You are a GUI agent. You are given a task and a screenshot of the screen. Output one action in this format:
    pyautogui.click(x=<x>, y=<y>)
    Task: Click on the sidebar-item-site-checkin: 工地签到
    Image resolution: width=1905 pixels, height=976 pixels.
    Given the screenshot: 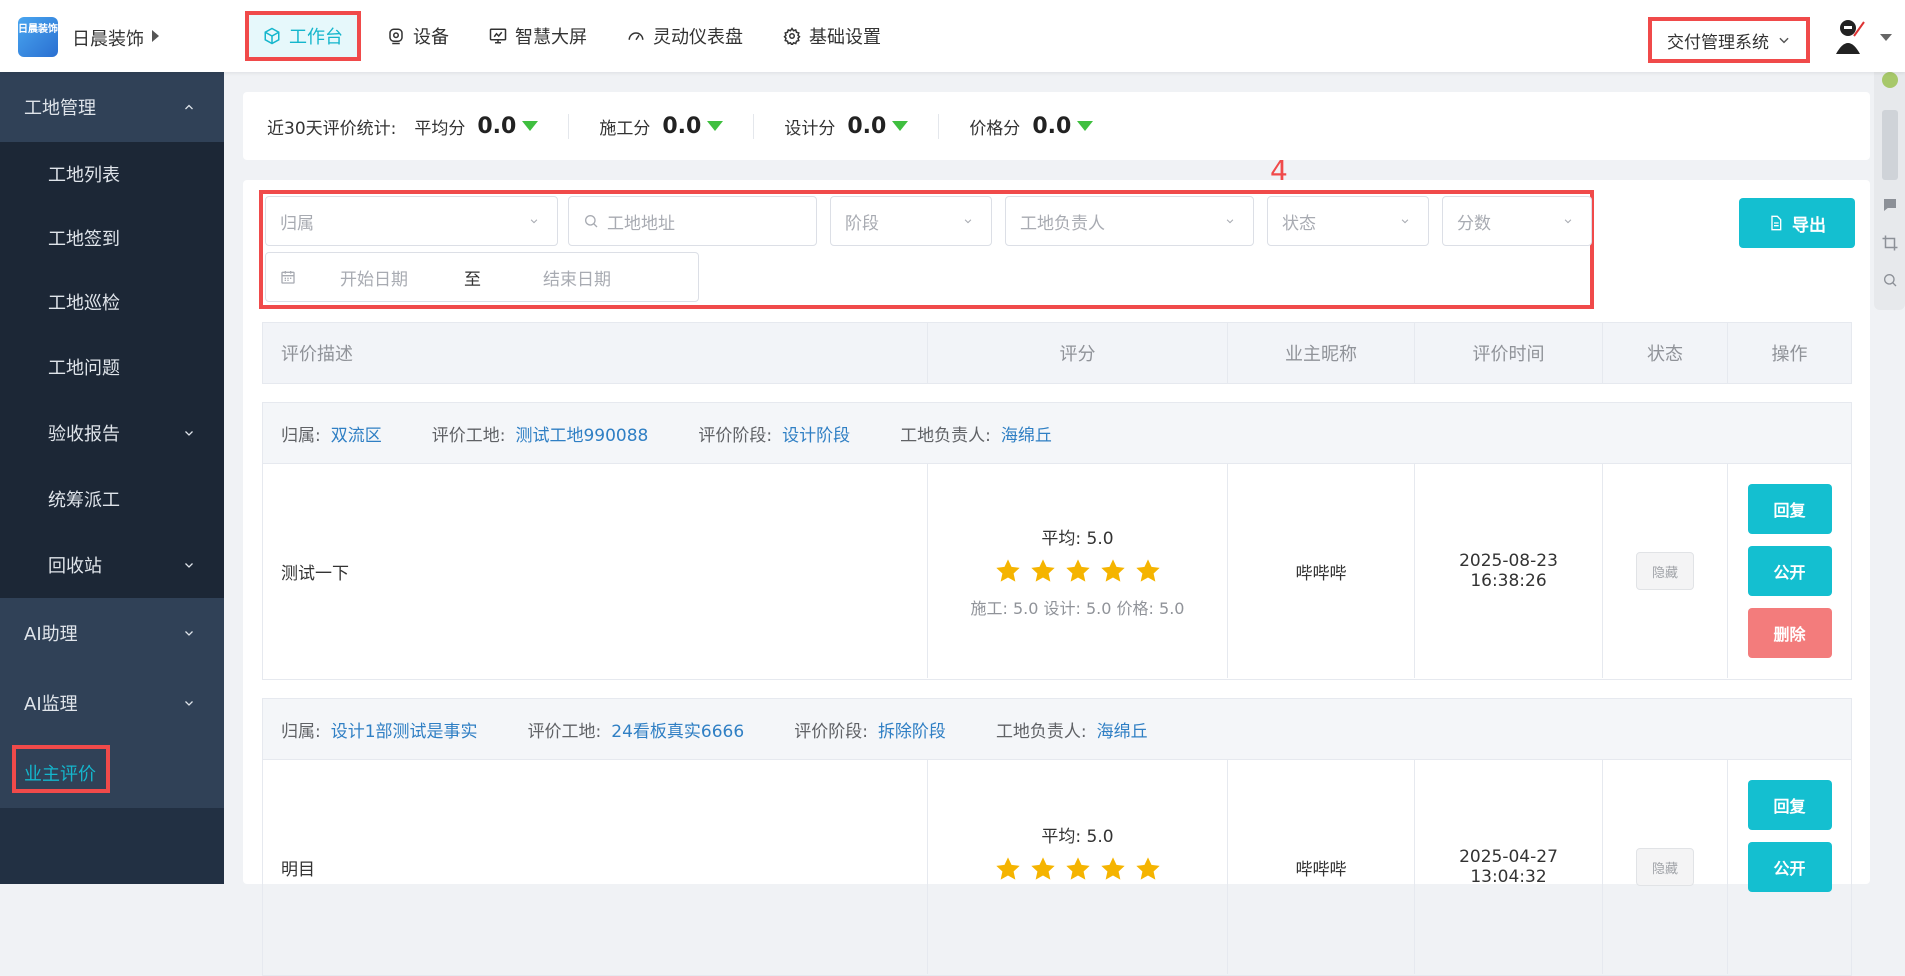 What is the action you would take?
    pyautogui.click(x=112, y=238)
    